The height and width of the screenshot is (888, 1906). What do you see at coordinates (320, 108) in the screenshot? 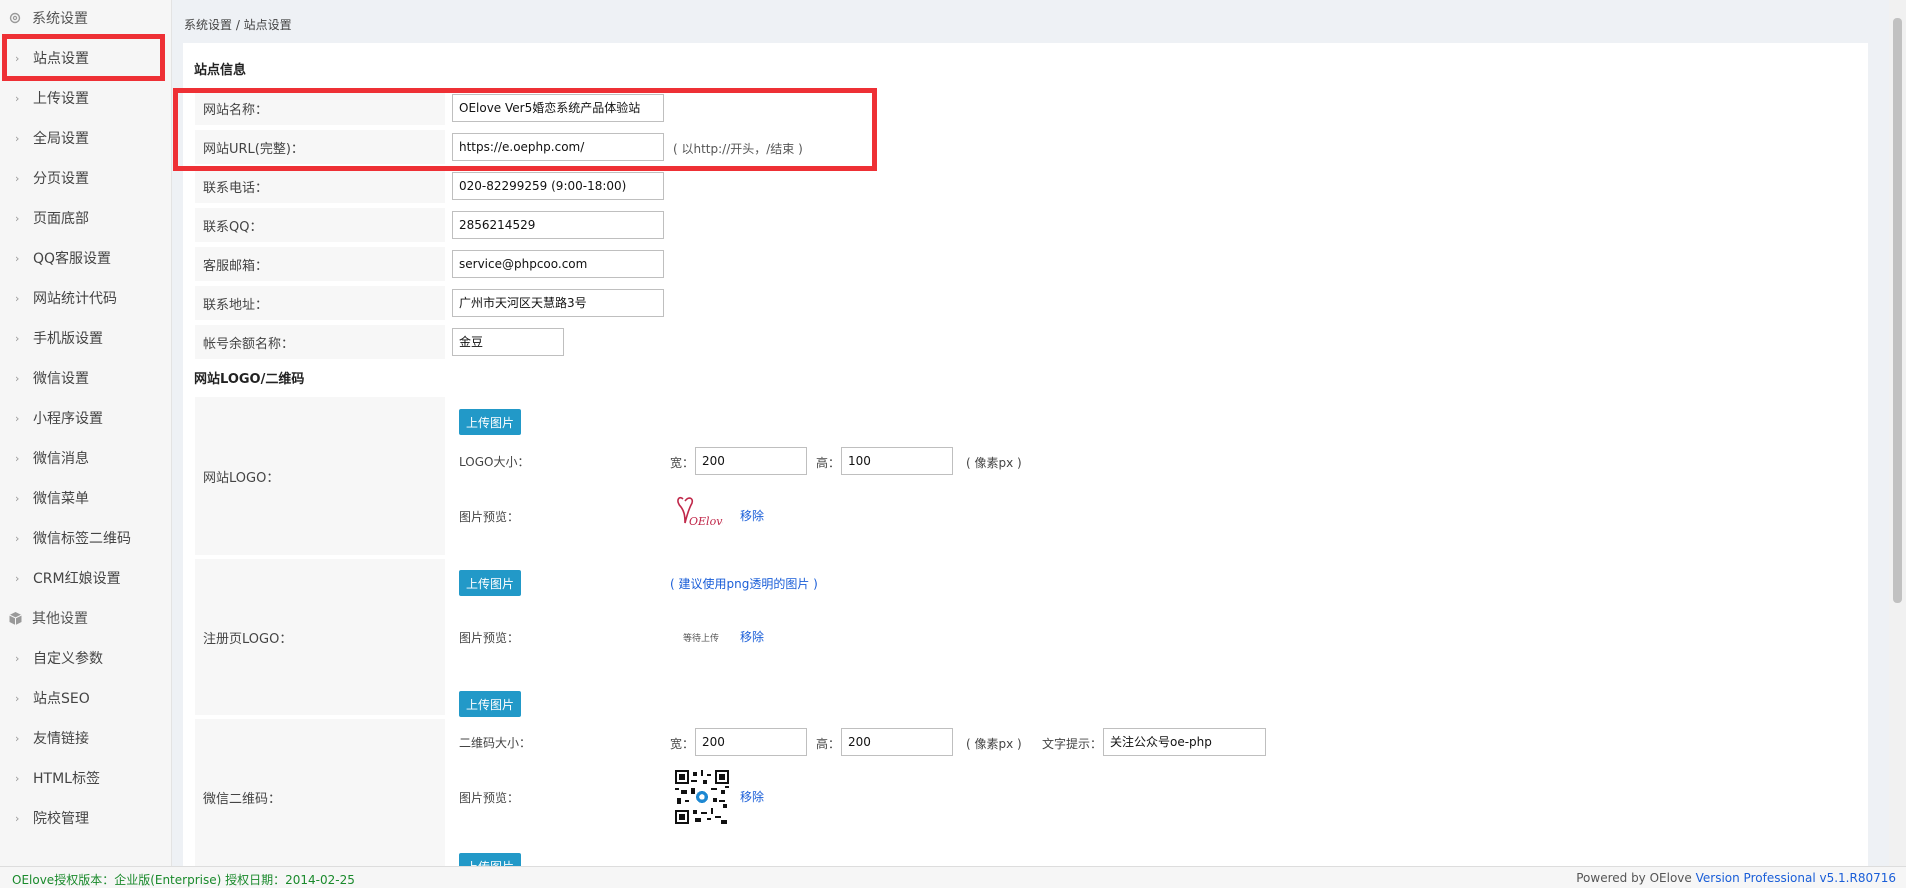
I see `field-label: 网站名称：` at bounding box center [320, 108].